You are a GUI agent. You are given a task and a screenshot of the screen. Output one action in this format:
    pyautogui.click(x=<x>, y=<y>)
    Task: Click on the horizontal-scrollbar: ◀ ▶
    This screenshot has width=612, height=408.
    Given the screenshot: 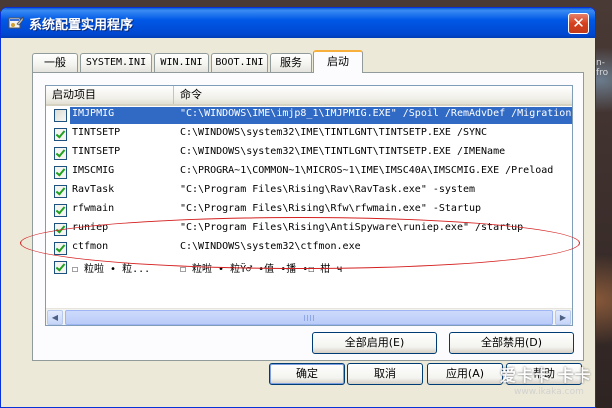 What is the action you would take?
    pyautogui.click(x=309, y=316)
    